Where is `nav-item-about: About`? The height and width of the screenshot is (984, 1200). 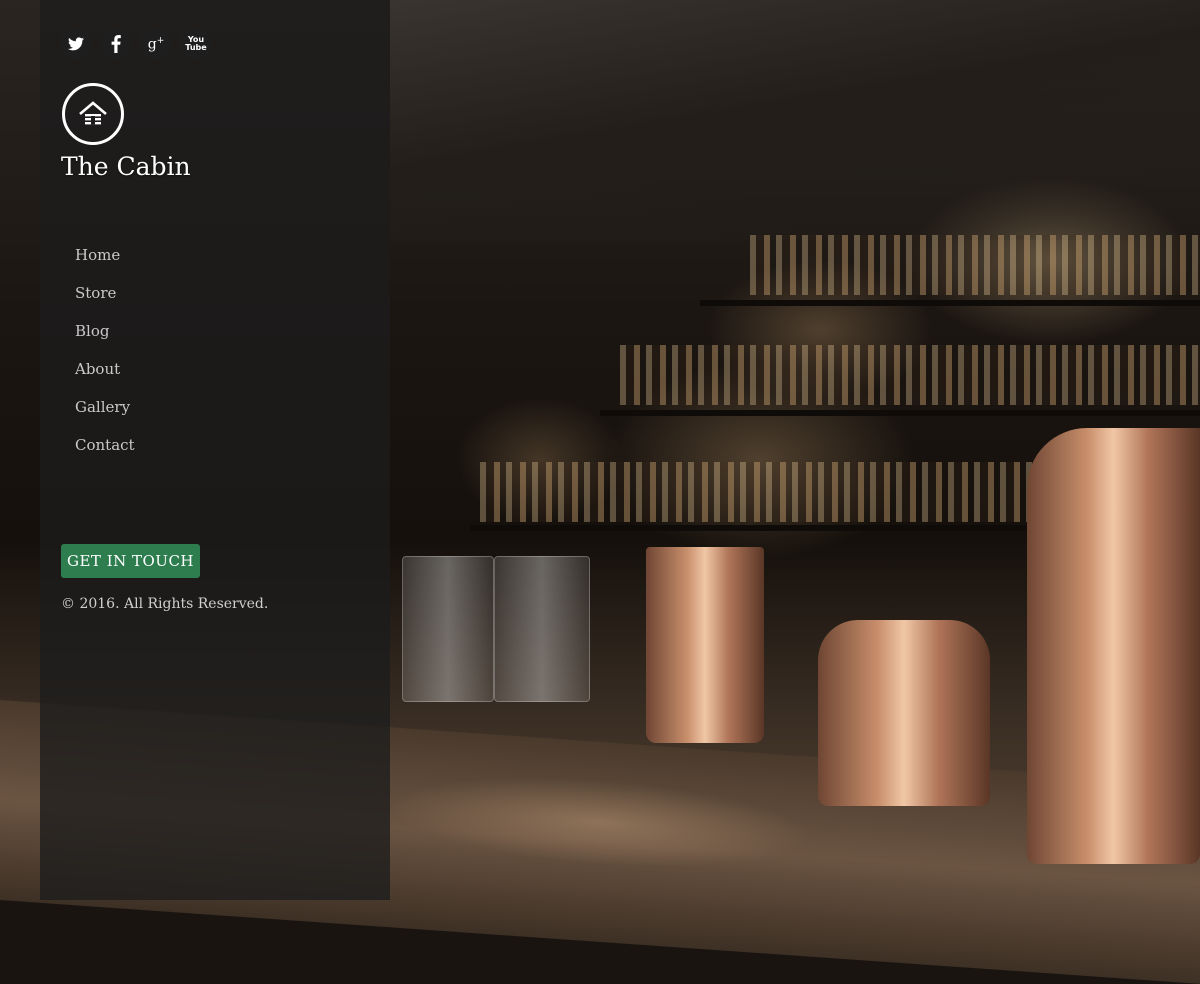
nav-item-about: About is located at coordinates (105, 376).